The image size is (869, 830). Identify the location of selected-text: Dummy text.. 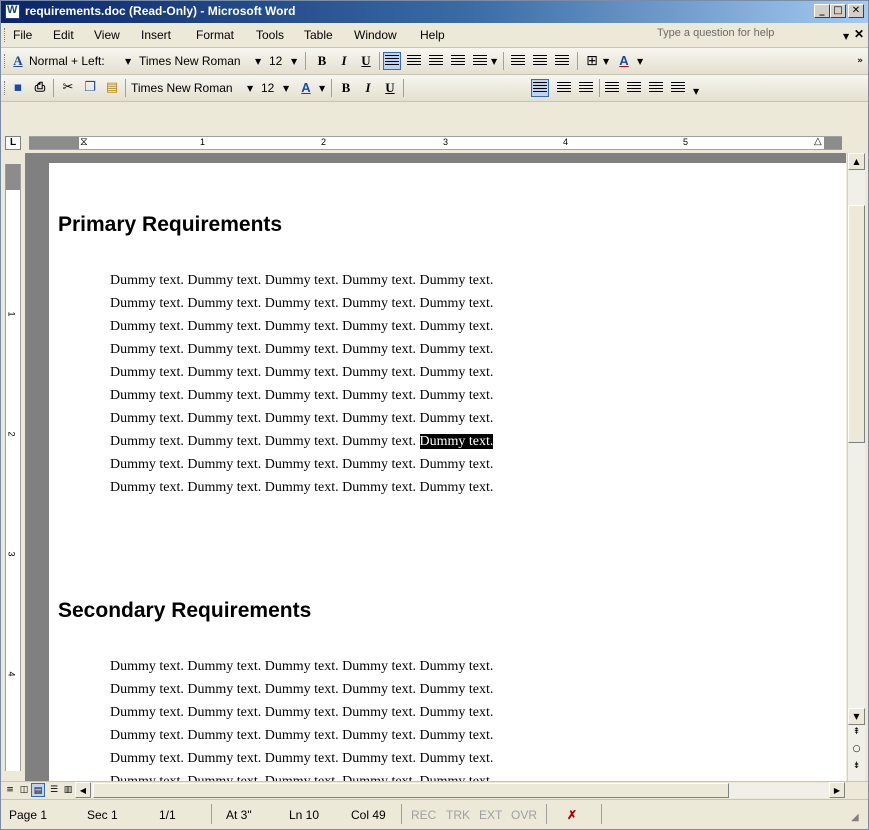
(456, 441).